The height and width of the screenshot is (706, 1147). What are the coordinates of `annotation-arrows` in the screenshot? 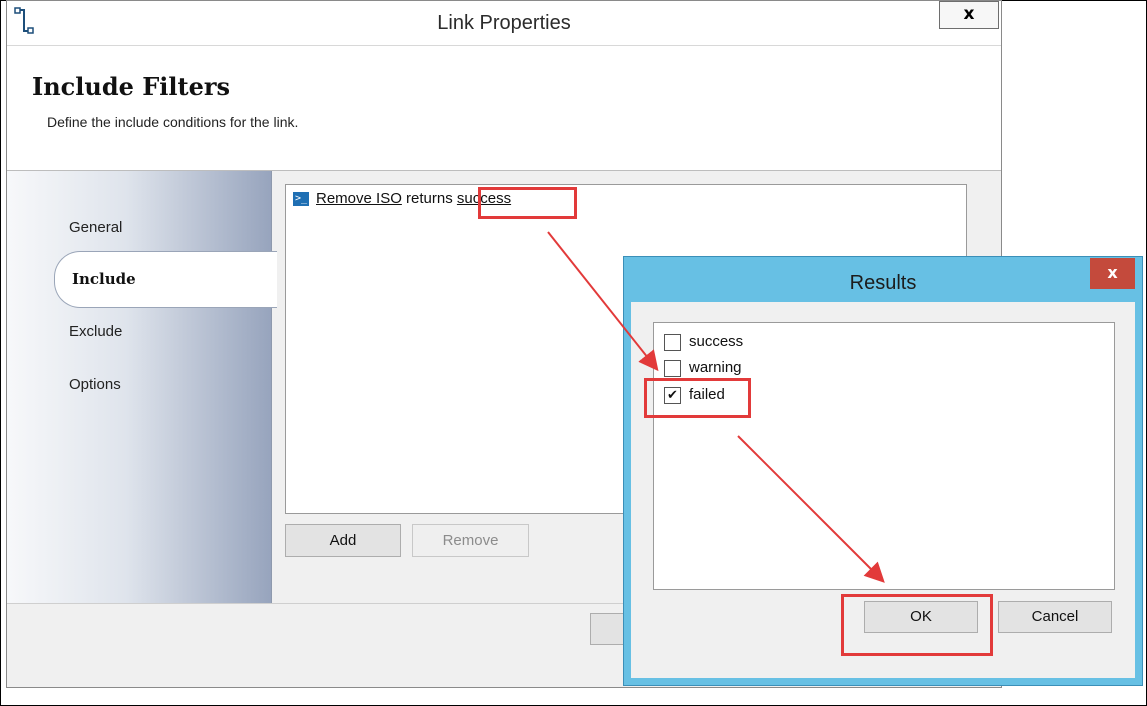 It's located at (716, 407).